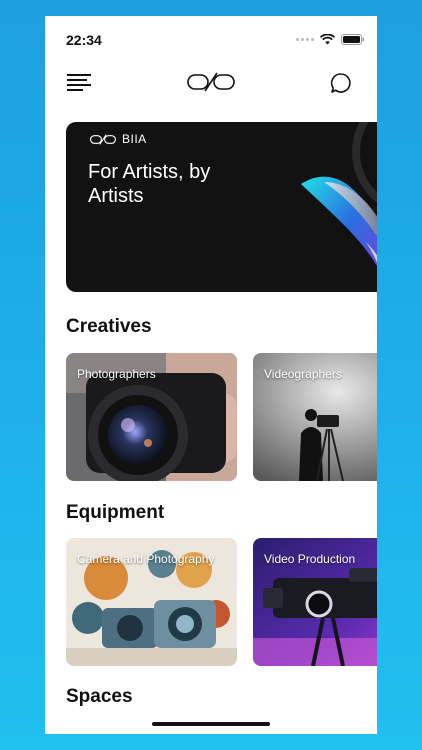 This screenshot has width=422, height=750. What do you see at coordinates (99, 696) in the screenshot?
I see `section-title-spaces: Spaces` at bounding box center [99, 696].